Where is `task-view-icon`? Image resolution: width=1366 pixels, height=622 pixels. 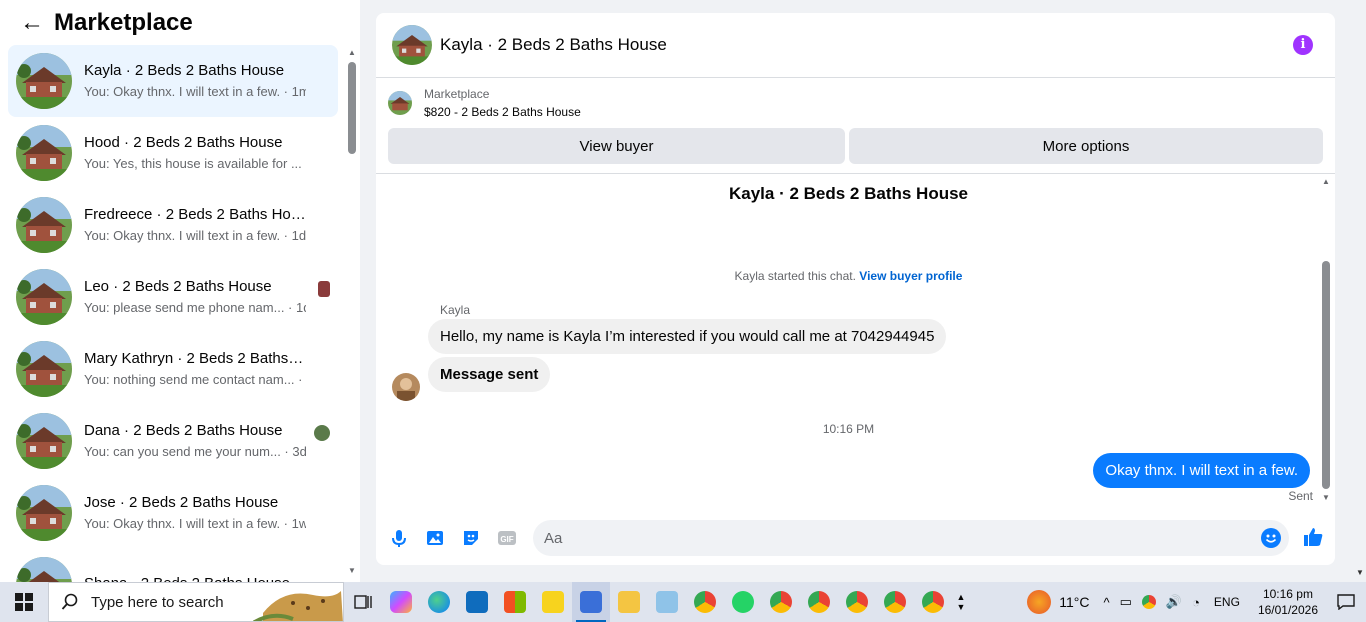 task-view-icon is located at coordinates (363, 602).